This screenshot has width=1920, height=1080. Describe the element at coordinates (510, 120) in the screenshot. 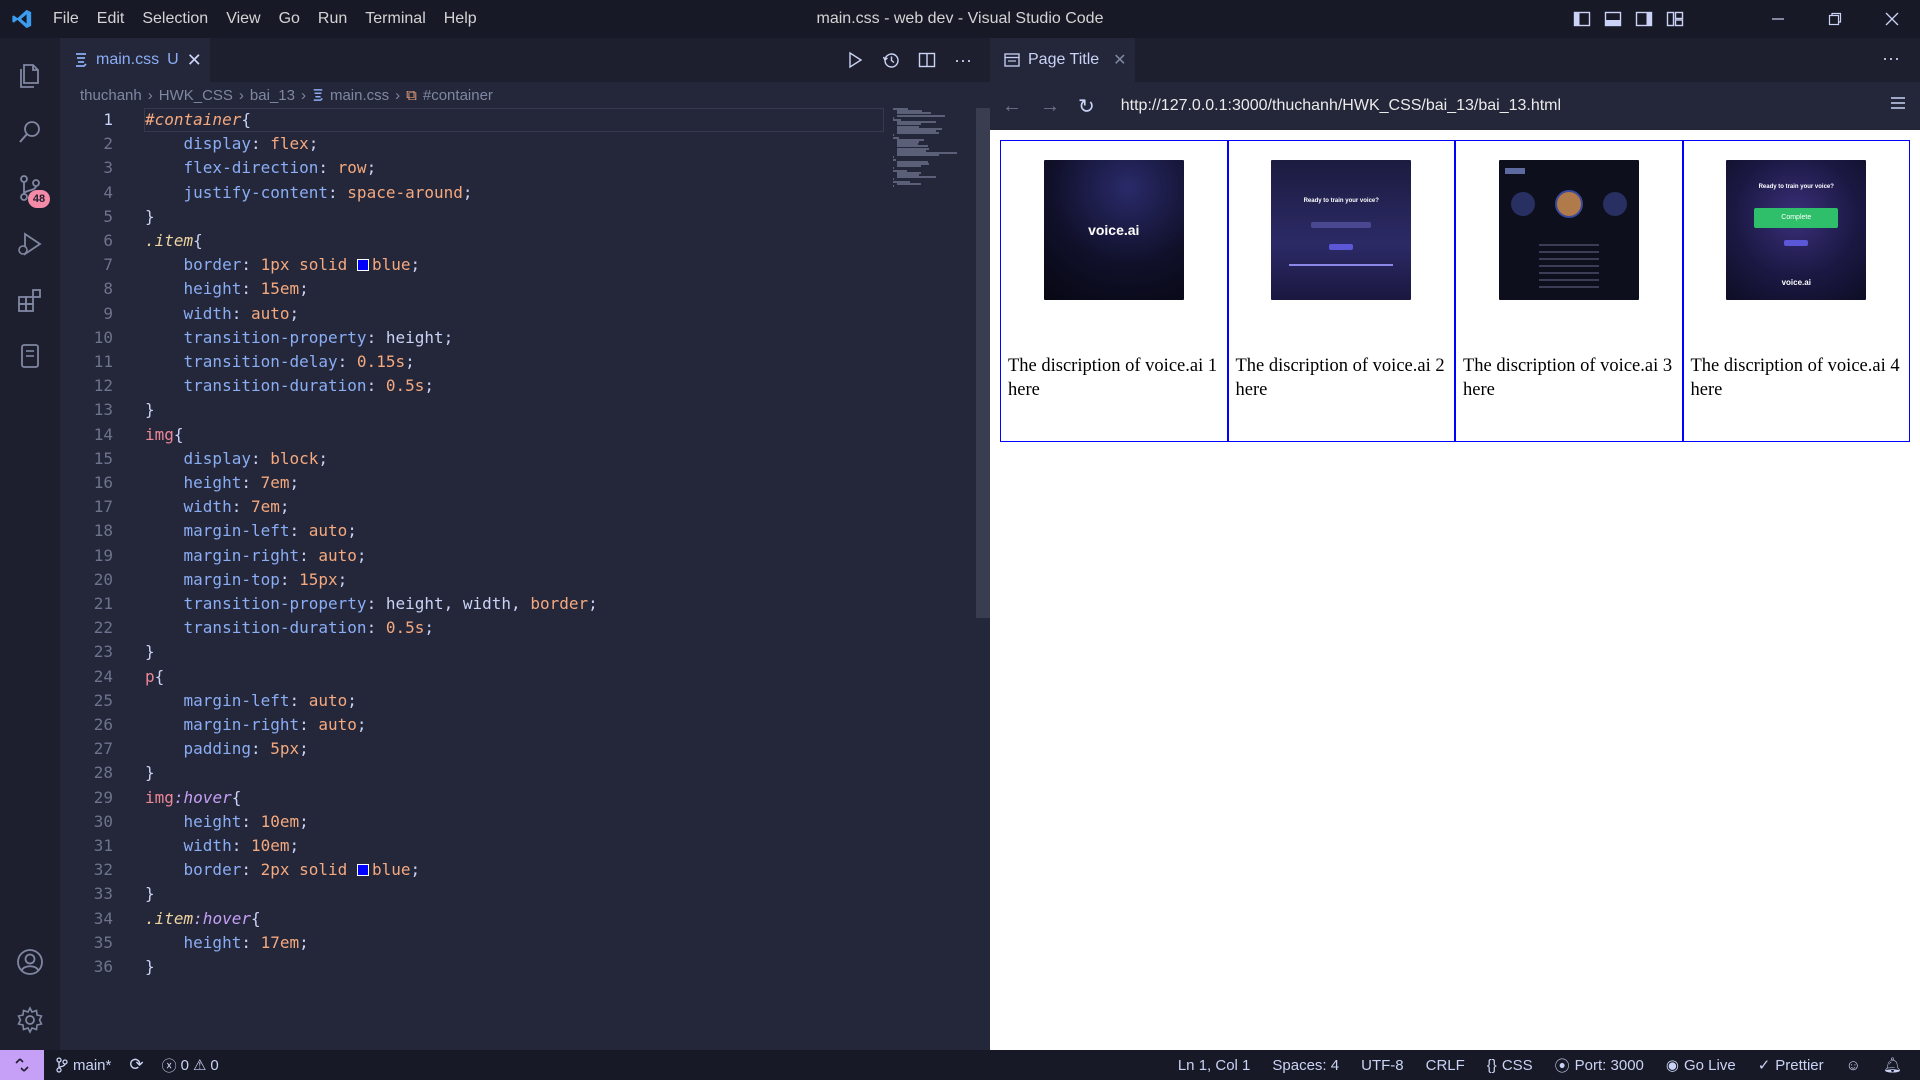

I see `code-line: 1 #container{` at that location.